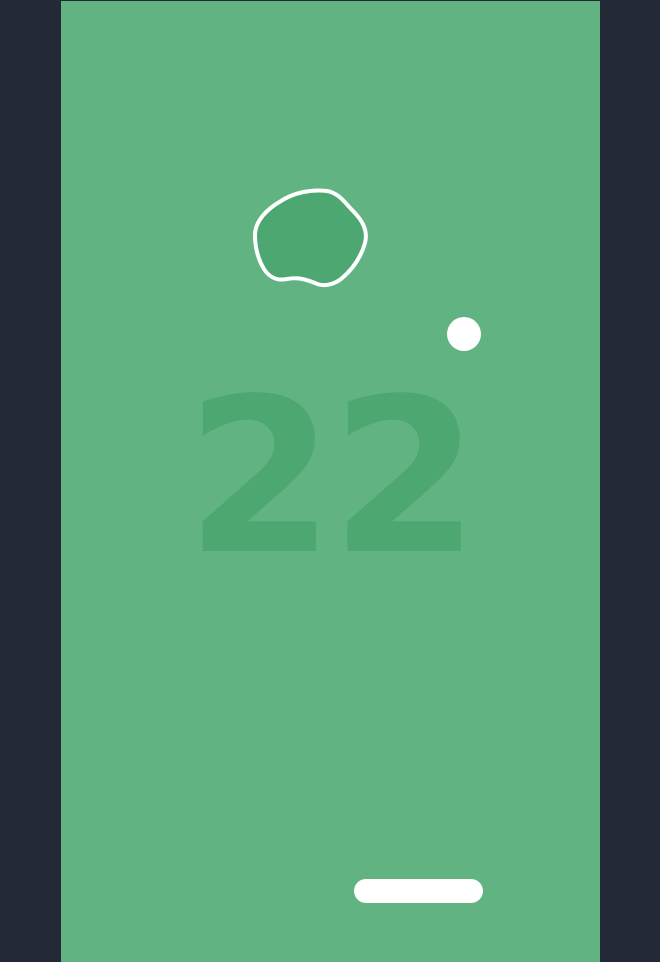  Describe the element at coordinates (310, 238) in the screenshot. I see `blob-obstacle` at that location.